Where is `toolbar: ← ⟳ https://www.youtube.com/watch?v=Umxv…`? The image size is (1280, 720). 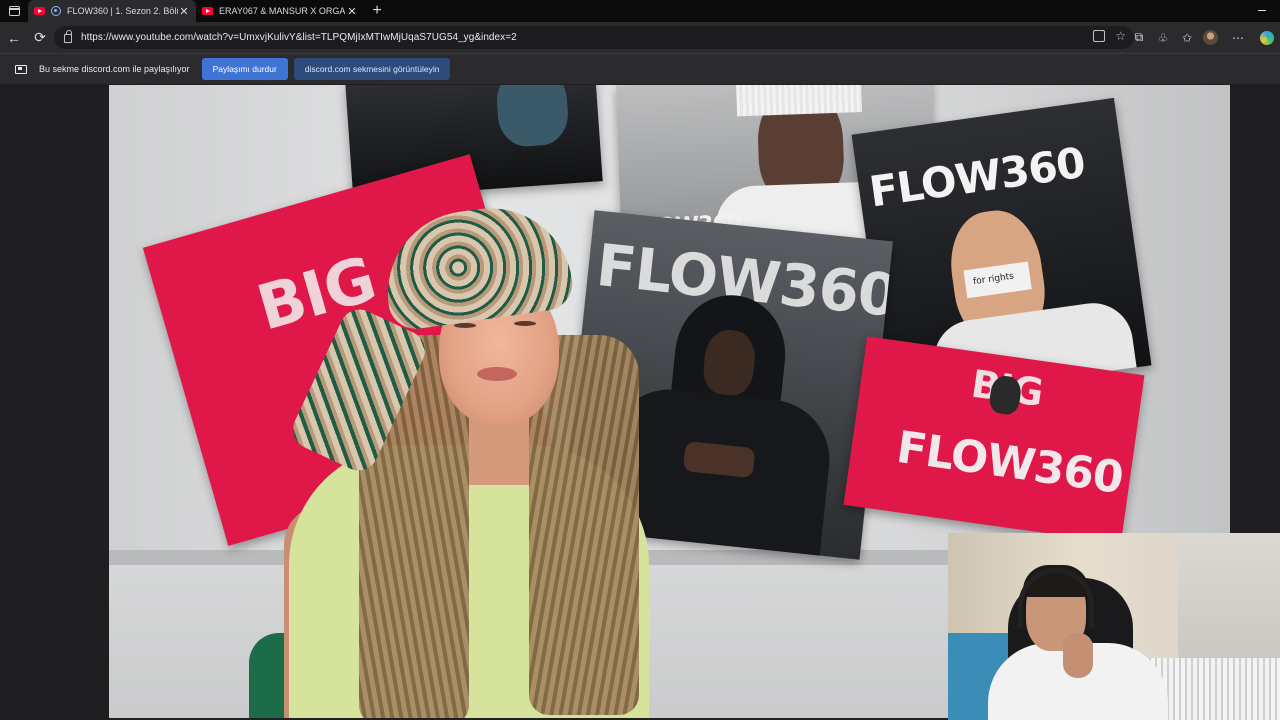
toolbar: ← ⟳ https://www.youtube.com/watch?v=Umxv… is located at coordinates (640, 37).